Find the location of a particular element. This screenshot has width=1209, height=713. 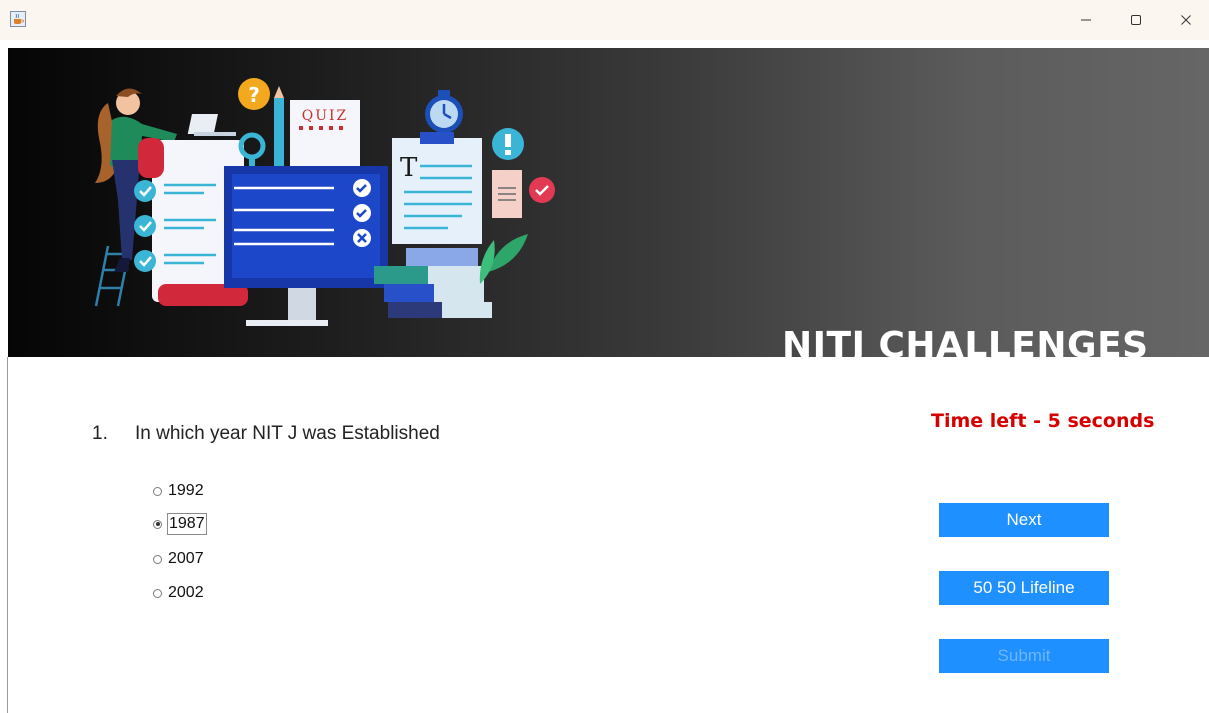

java-cup-icon is located at coordinates (18, 19).